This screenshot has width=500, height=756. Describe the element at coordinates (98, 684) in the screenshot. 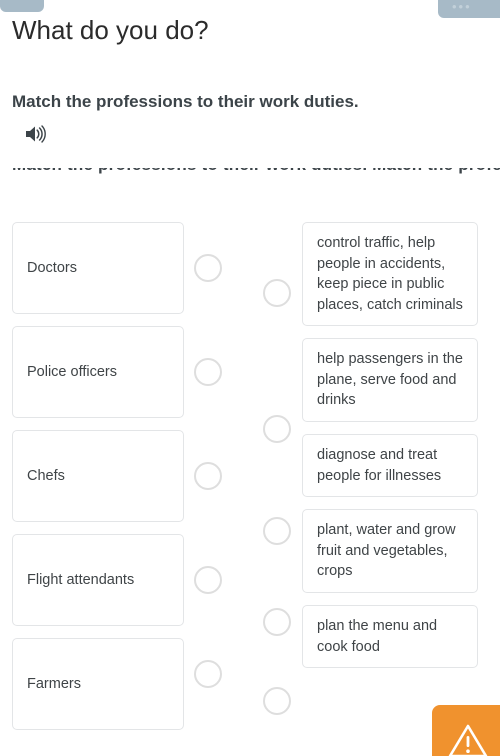

I see `profession-card: Farmers` at that location.